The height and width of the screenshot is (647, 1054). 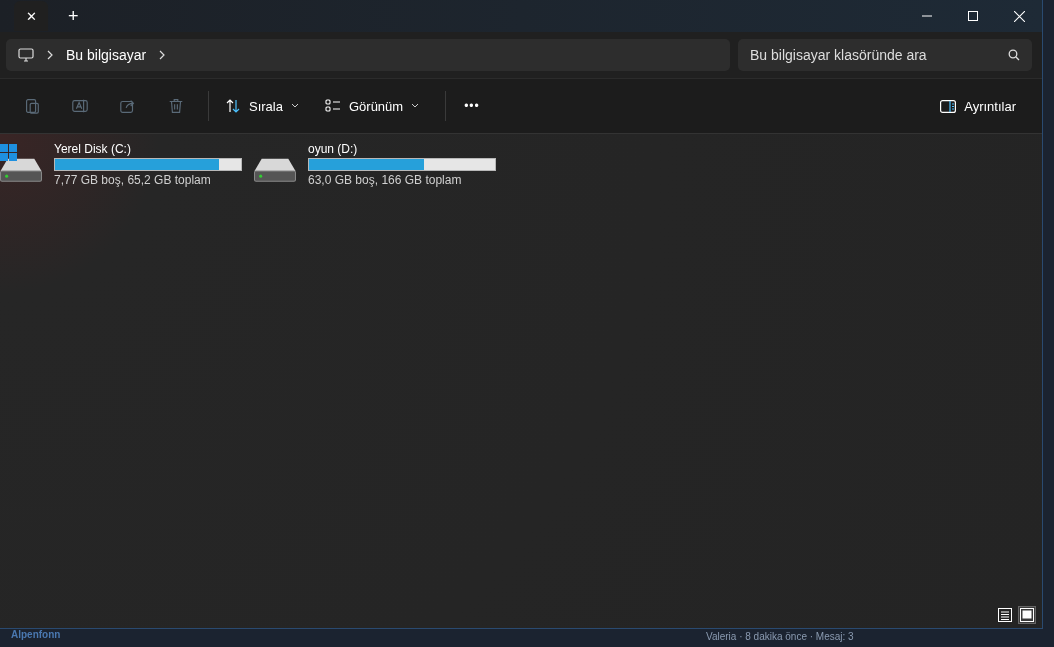 I want to click on details-pane-icon, so click(x=948, y=106).